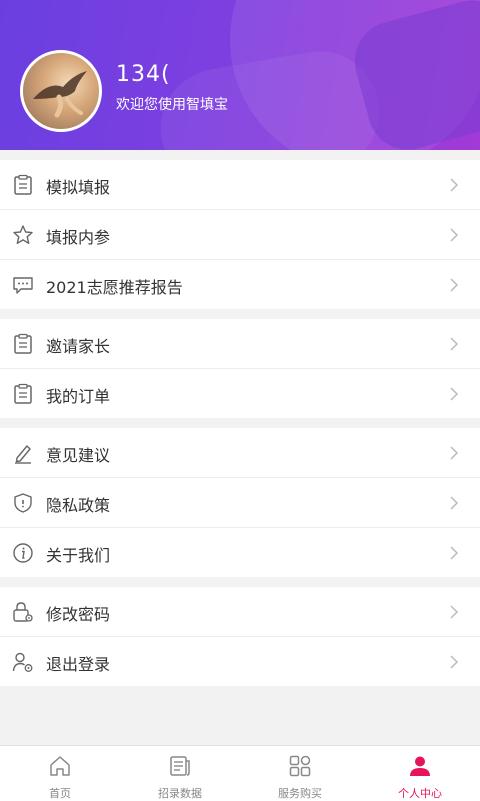 Image resolution: width=480 pixels, height=801 pixels. What do you see at coordinates (240, 661) in the screenshot?
I see `menu-item-logout: 退出登录` at bounding box center [240, 661].